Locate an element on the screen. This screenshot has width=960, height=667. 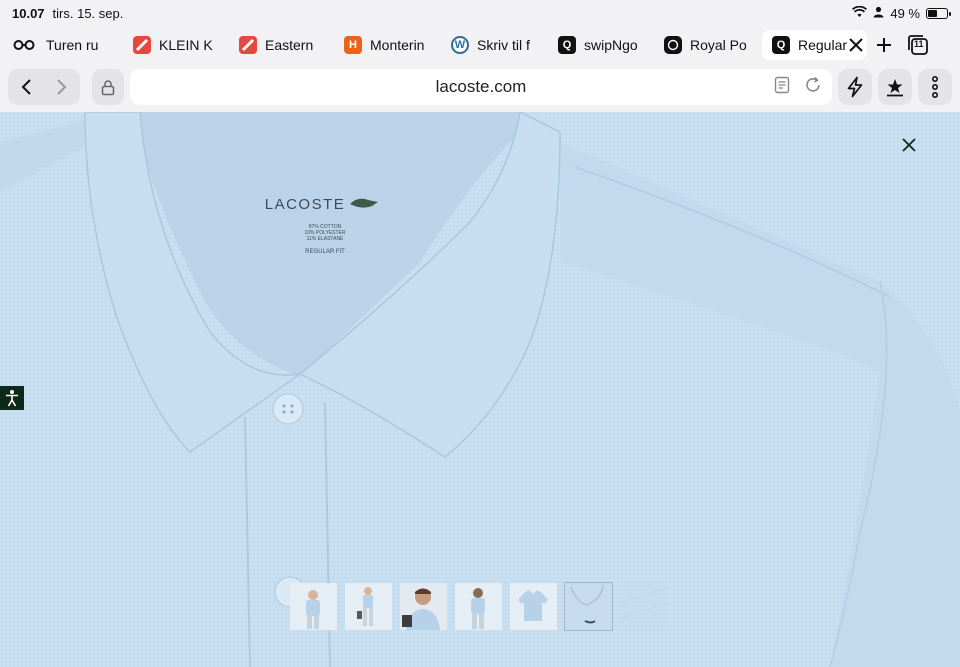
thumb-model-portrait is located at coordinates (423, 606).